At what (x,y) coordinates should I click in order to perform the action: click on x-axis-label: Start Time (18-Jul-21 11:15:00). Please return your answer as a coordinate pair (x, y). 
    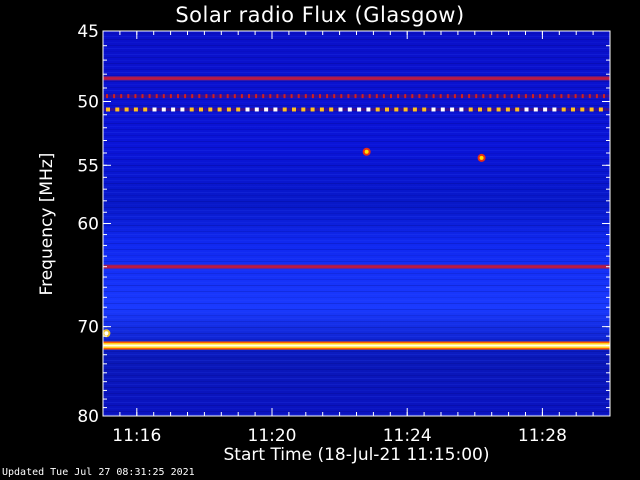
    Looking at the image, I should click on (356, 455).